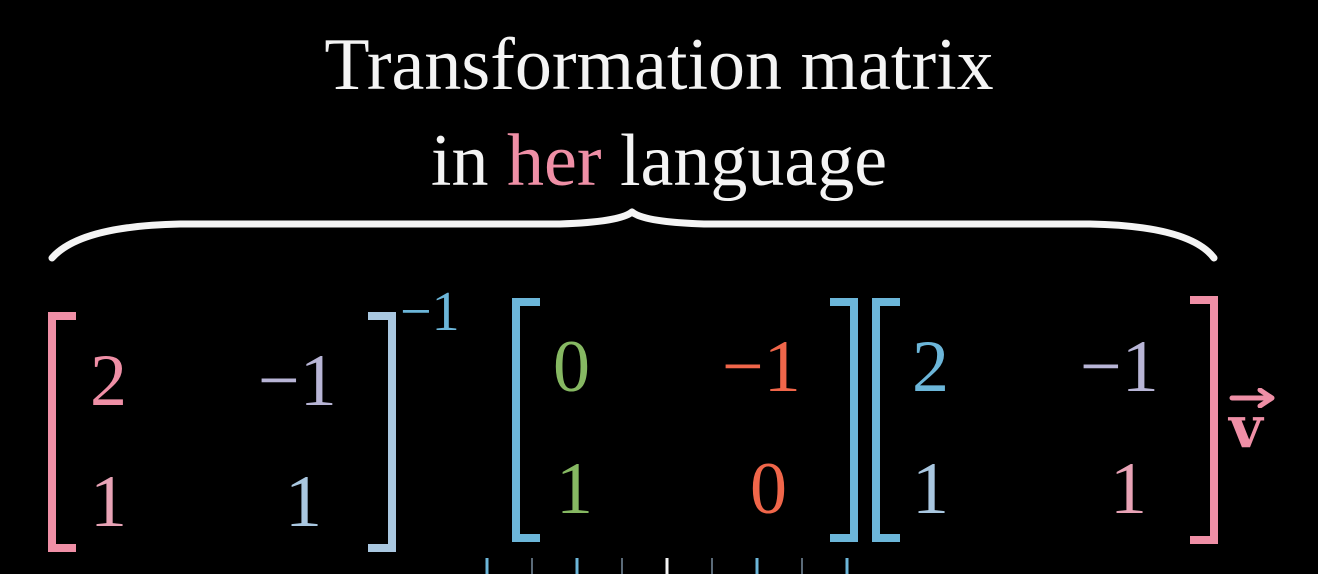  Describe the element at coordinates (667, 566) in the screenshot. I see `background-grid-ticks` at that location.